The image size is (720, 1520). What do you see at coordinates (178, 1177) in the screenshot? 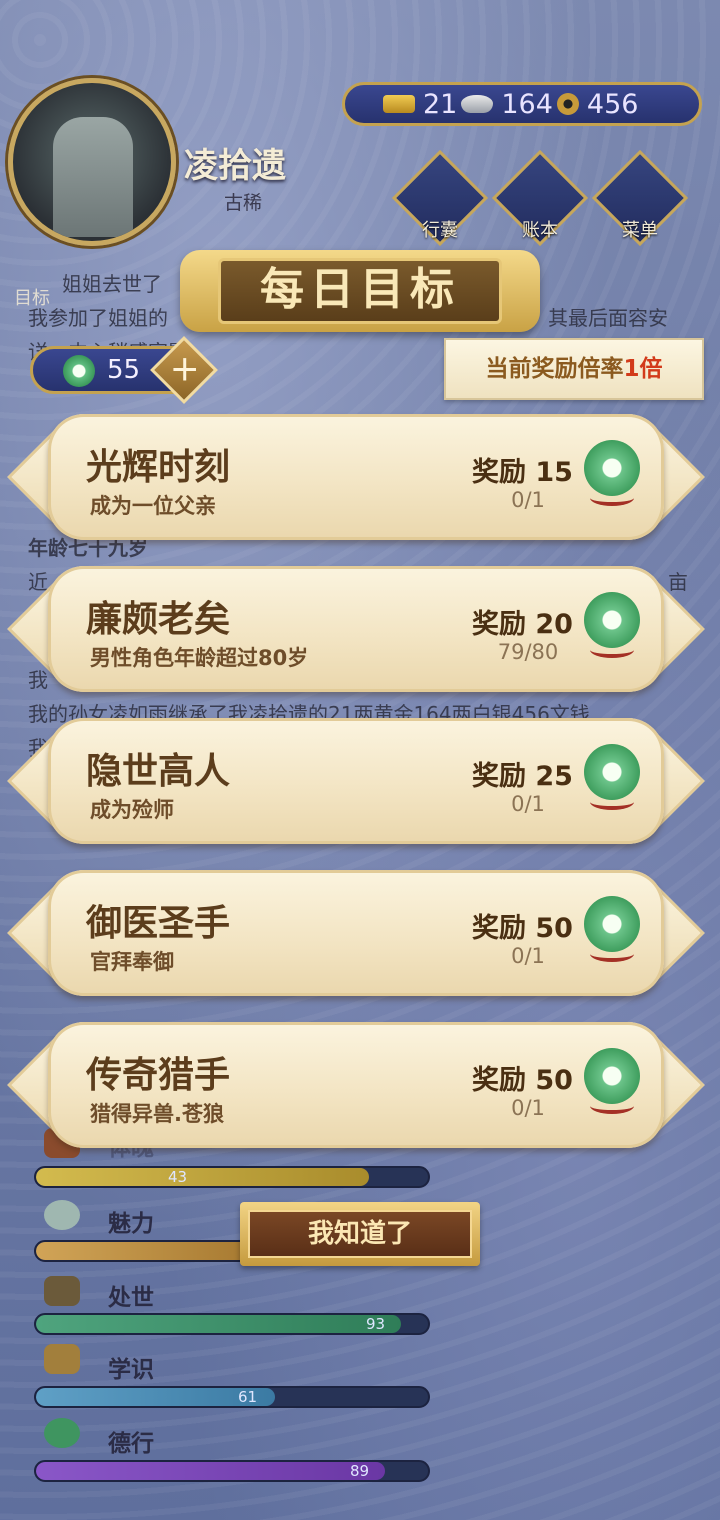
I see `stat-value: 43` at bounding box center [178, 1177].